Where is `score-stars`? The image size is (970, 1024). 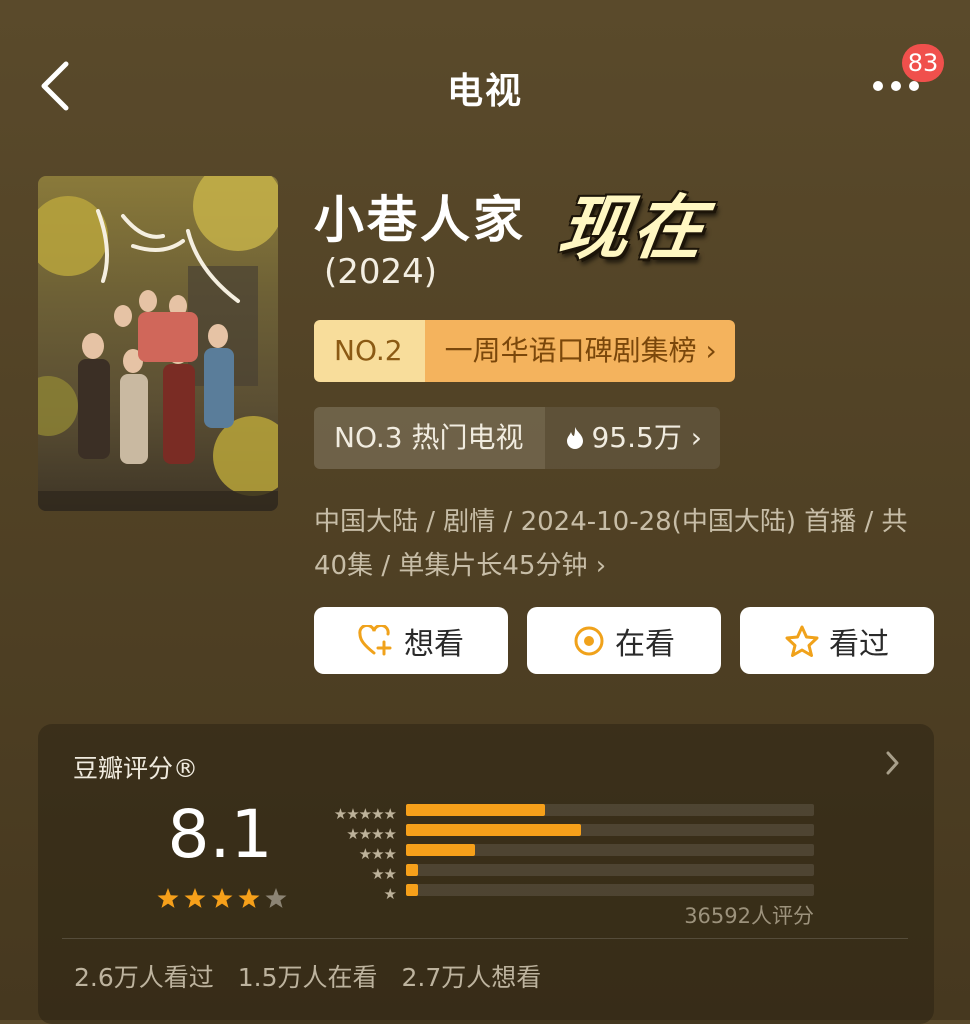
score-stars is located at coordinates (222, 901).